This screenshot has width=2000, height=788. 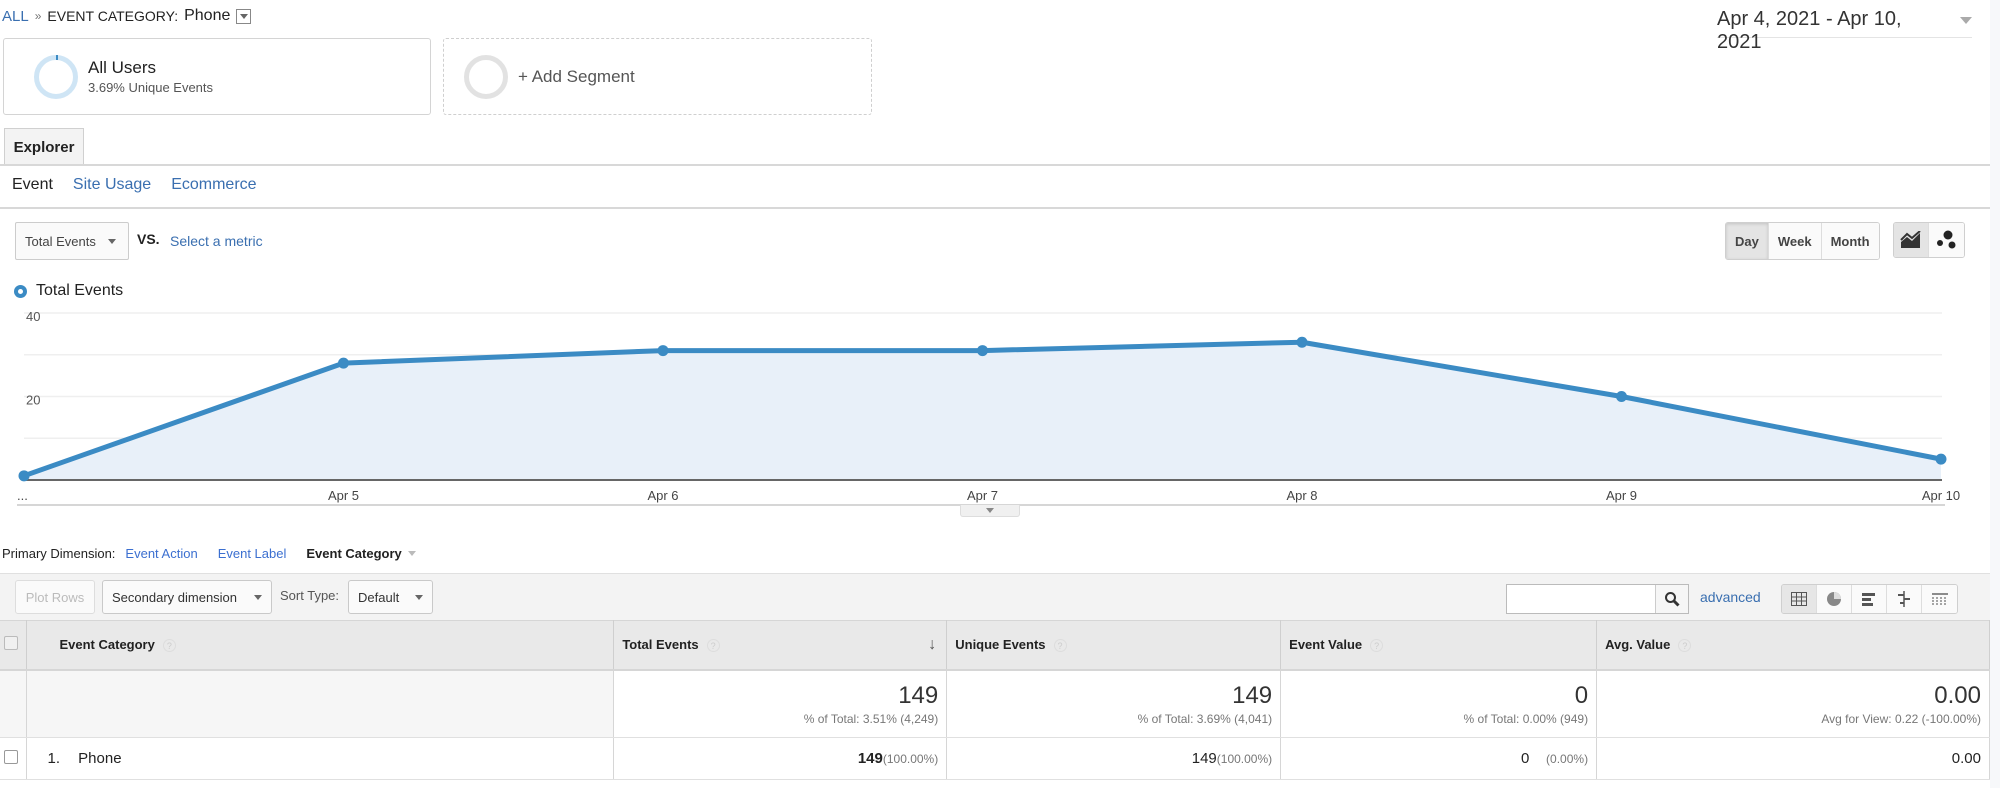 What do you see at coordinates (1747, 241) in the screenshot?
I see `period-day-button: Day` at bounding box center [1747, 241].